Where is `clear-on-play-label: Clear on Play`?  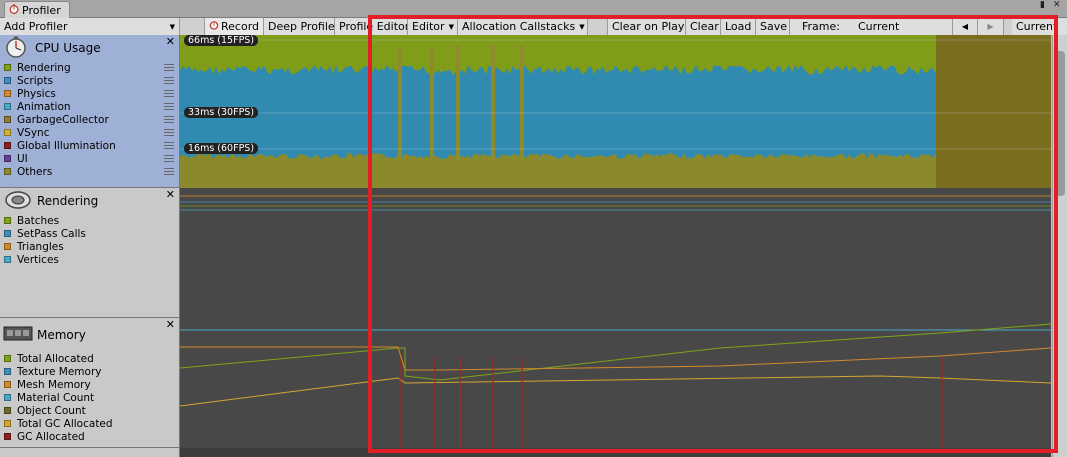 clear-on-play-label: Clear on Play is located at coordinates (648, 26).